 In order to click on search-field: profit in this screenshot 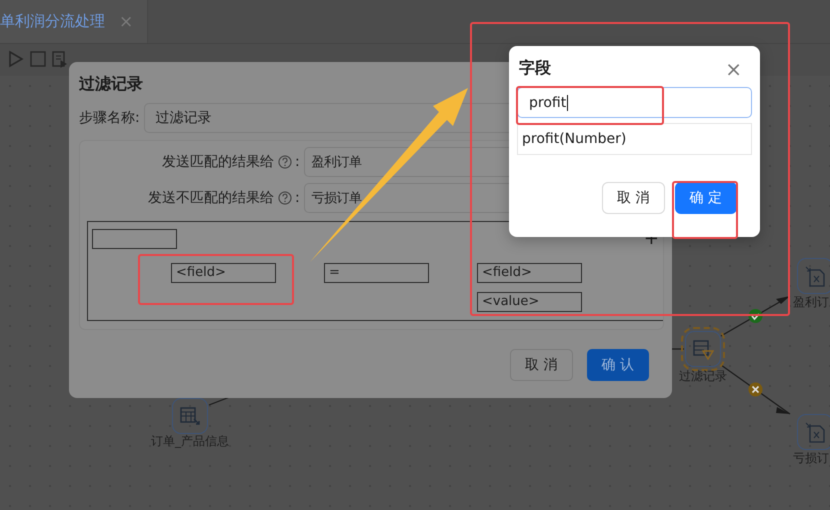, I will do `click(634, 102)`.